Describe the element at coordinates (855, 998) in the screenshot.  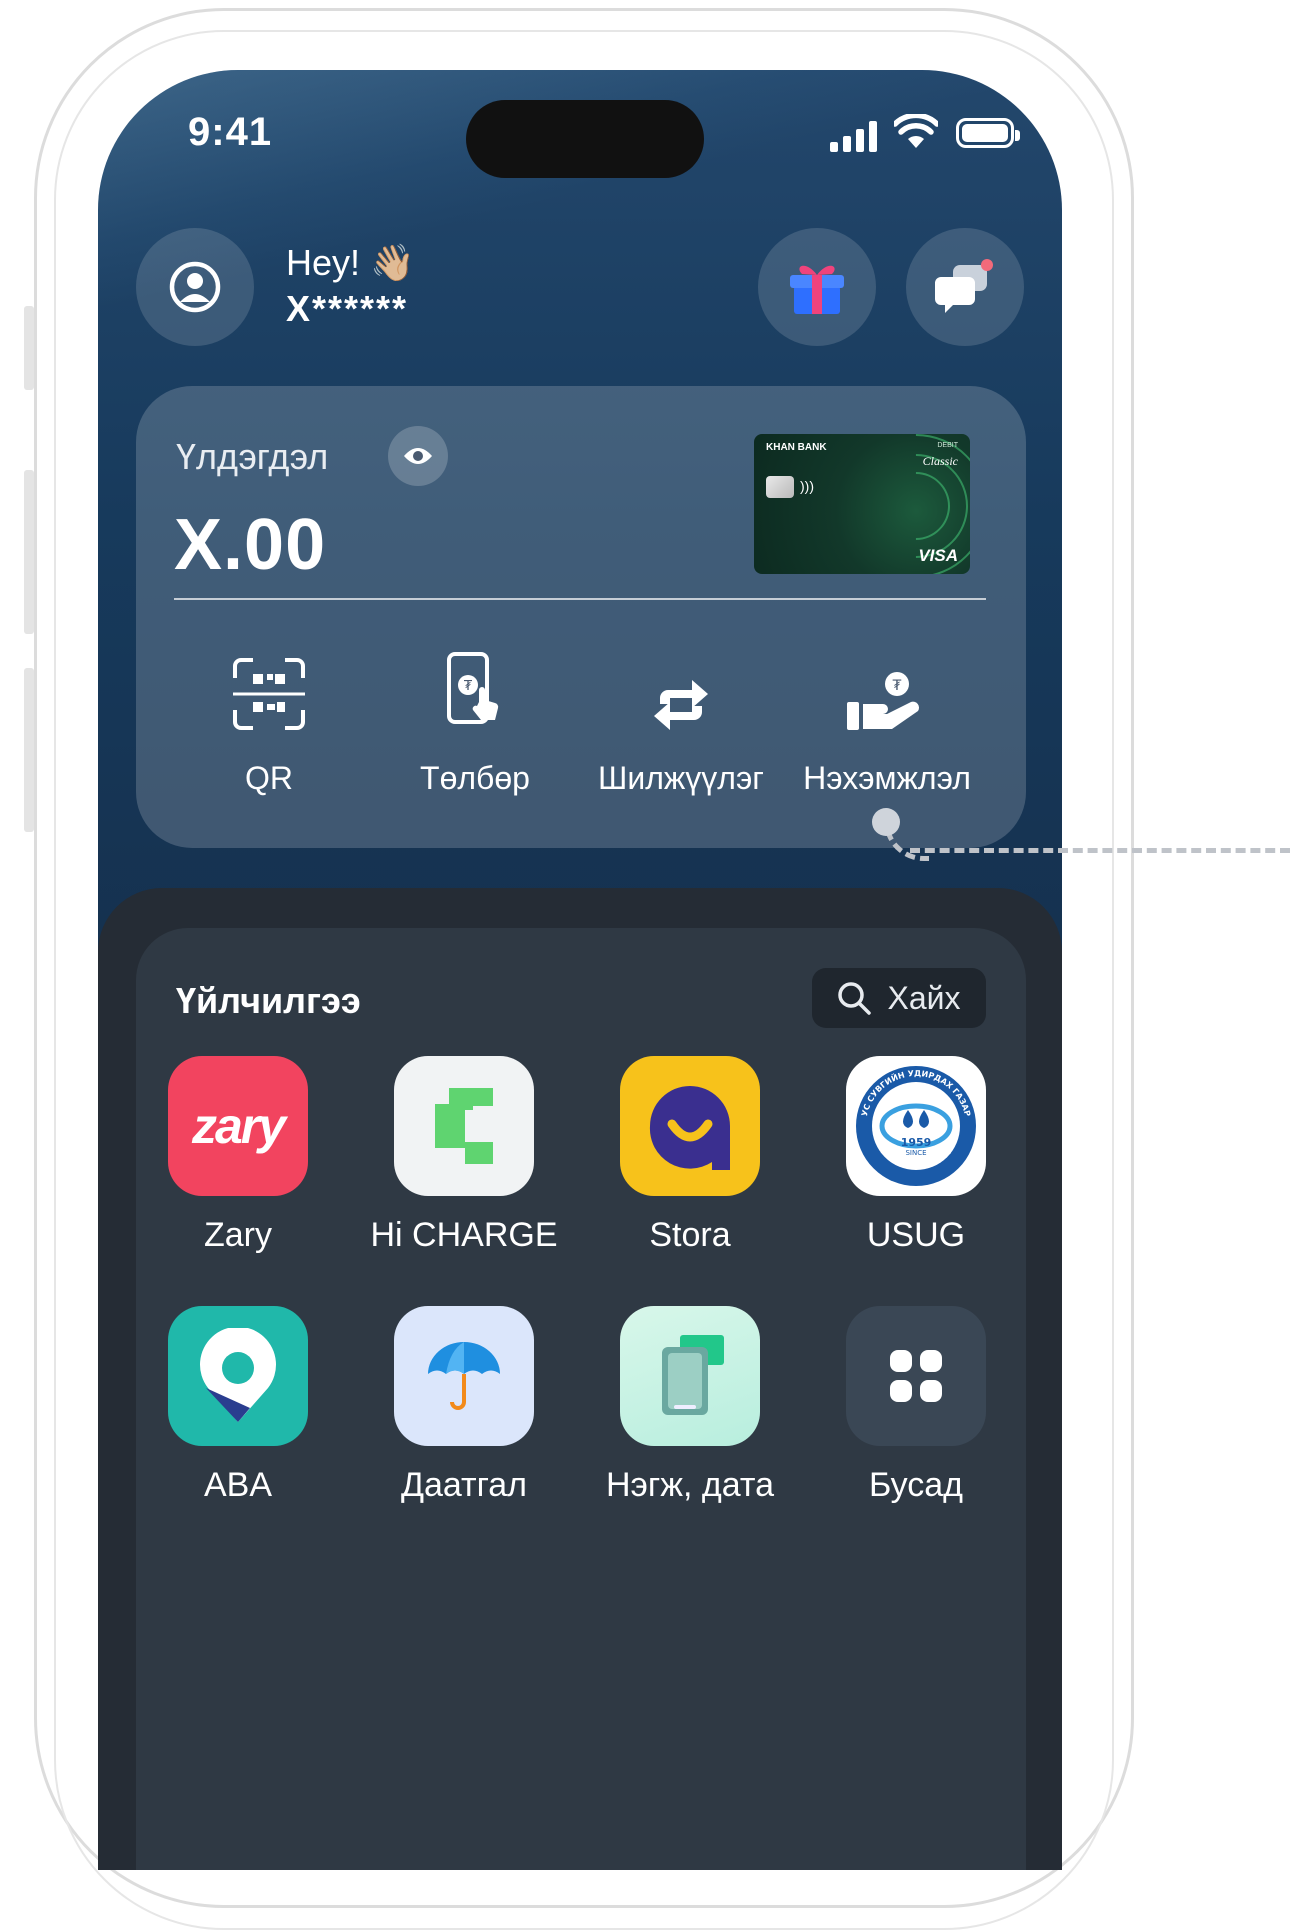
I see `search-icon` at that location.